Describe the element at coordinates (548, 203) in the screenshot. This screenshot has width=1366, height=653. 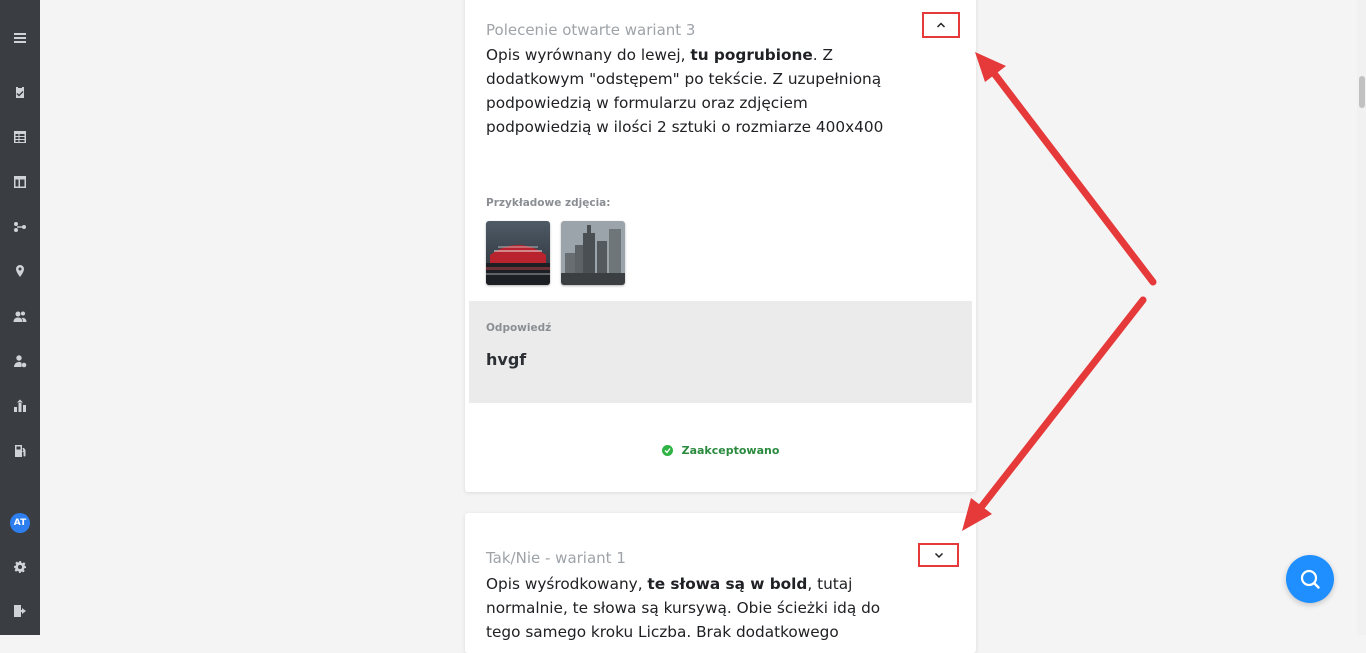
I see `photos-label: Przykładowe zdjęcia:` at that location.